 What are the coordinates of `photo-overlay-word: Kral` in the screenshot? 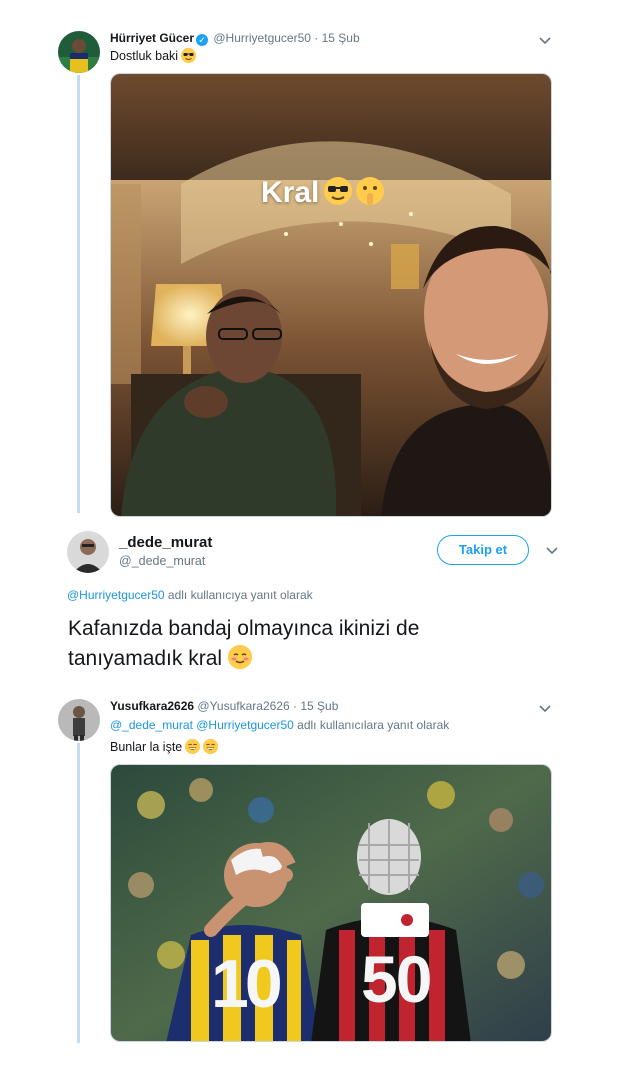 It's located at (290, 192).